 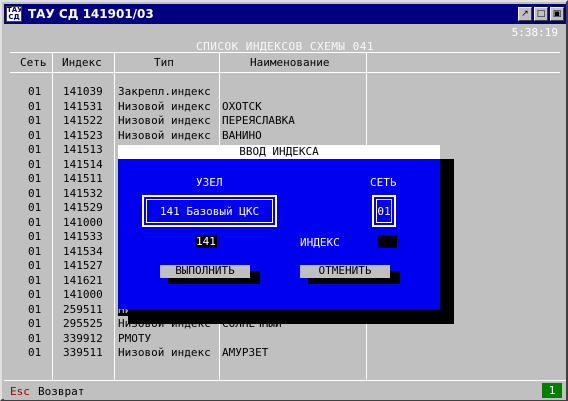 What do you see at coordinates (83, 91) in the screenshot?
I see `cell-index: 141039` at bounding box center [83, 91].